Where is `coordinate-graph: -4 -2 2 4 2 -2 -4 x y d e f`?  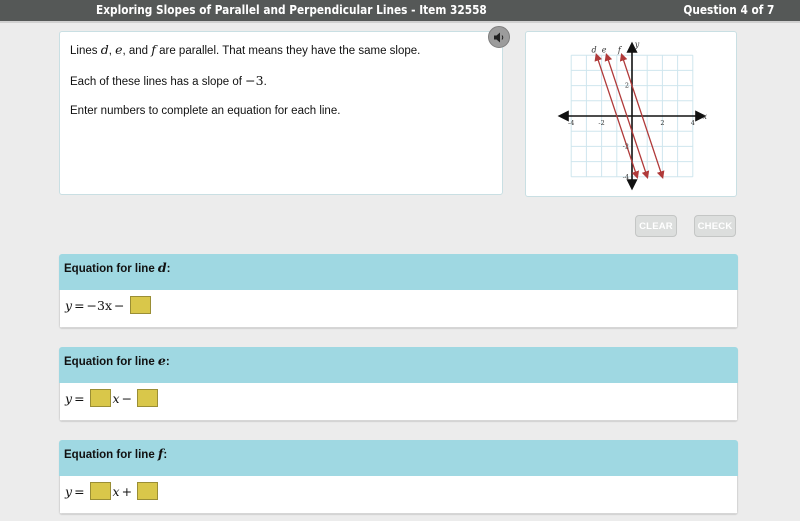
coordinate-graph: -4 -2 2 4 2 -2 -4 x y d e f is located at coordinates (632, 115).